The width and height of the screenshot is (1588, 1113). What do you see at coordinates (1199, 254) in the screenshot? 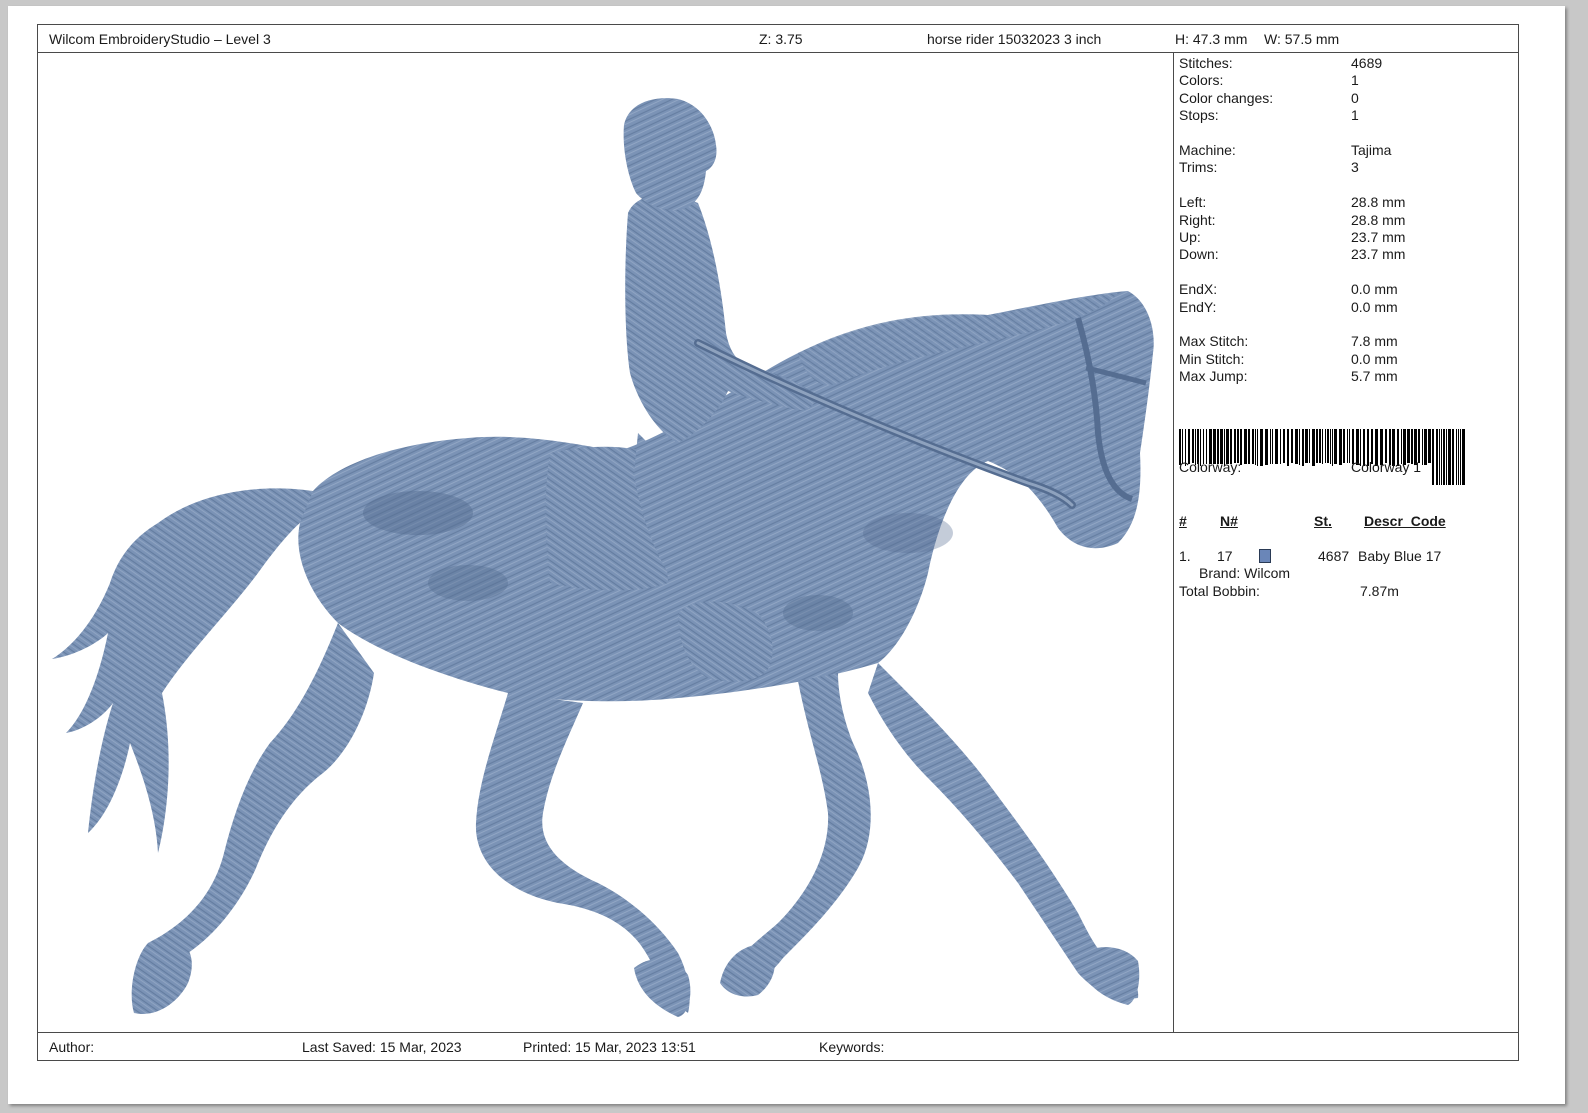
I see `stat-label: Down:` at bounding box center [1199, 254].